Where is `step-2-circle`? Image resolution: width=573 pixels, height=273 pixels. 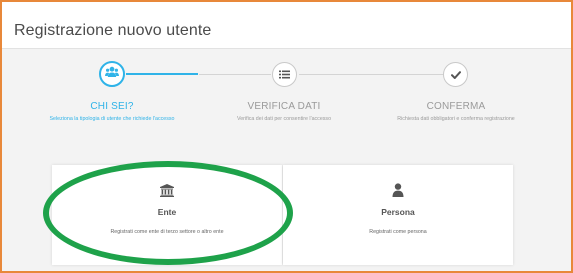 step-2-circle is located at coordinates (284, 74).